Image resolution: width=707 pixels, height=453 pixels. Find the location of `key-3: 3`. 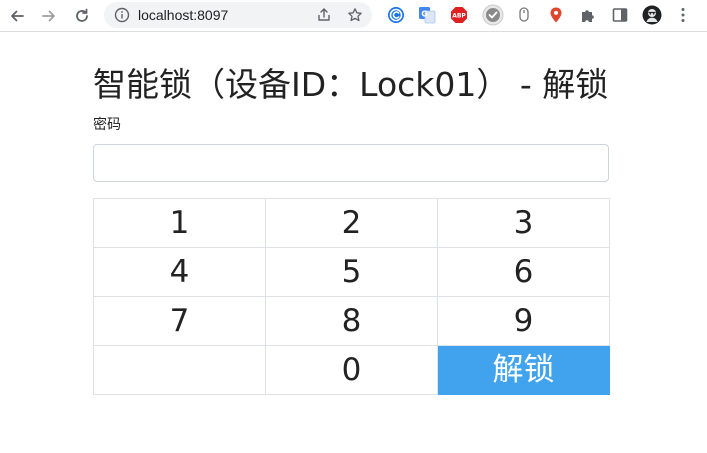

key-3: 3 is located at coordinates (523, 223).